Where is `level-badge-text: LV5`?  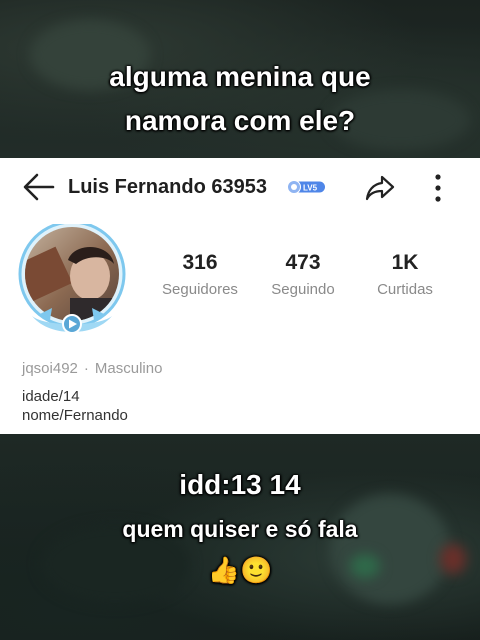 level-badge-text: LV5 is located at coordinates (310, 188).